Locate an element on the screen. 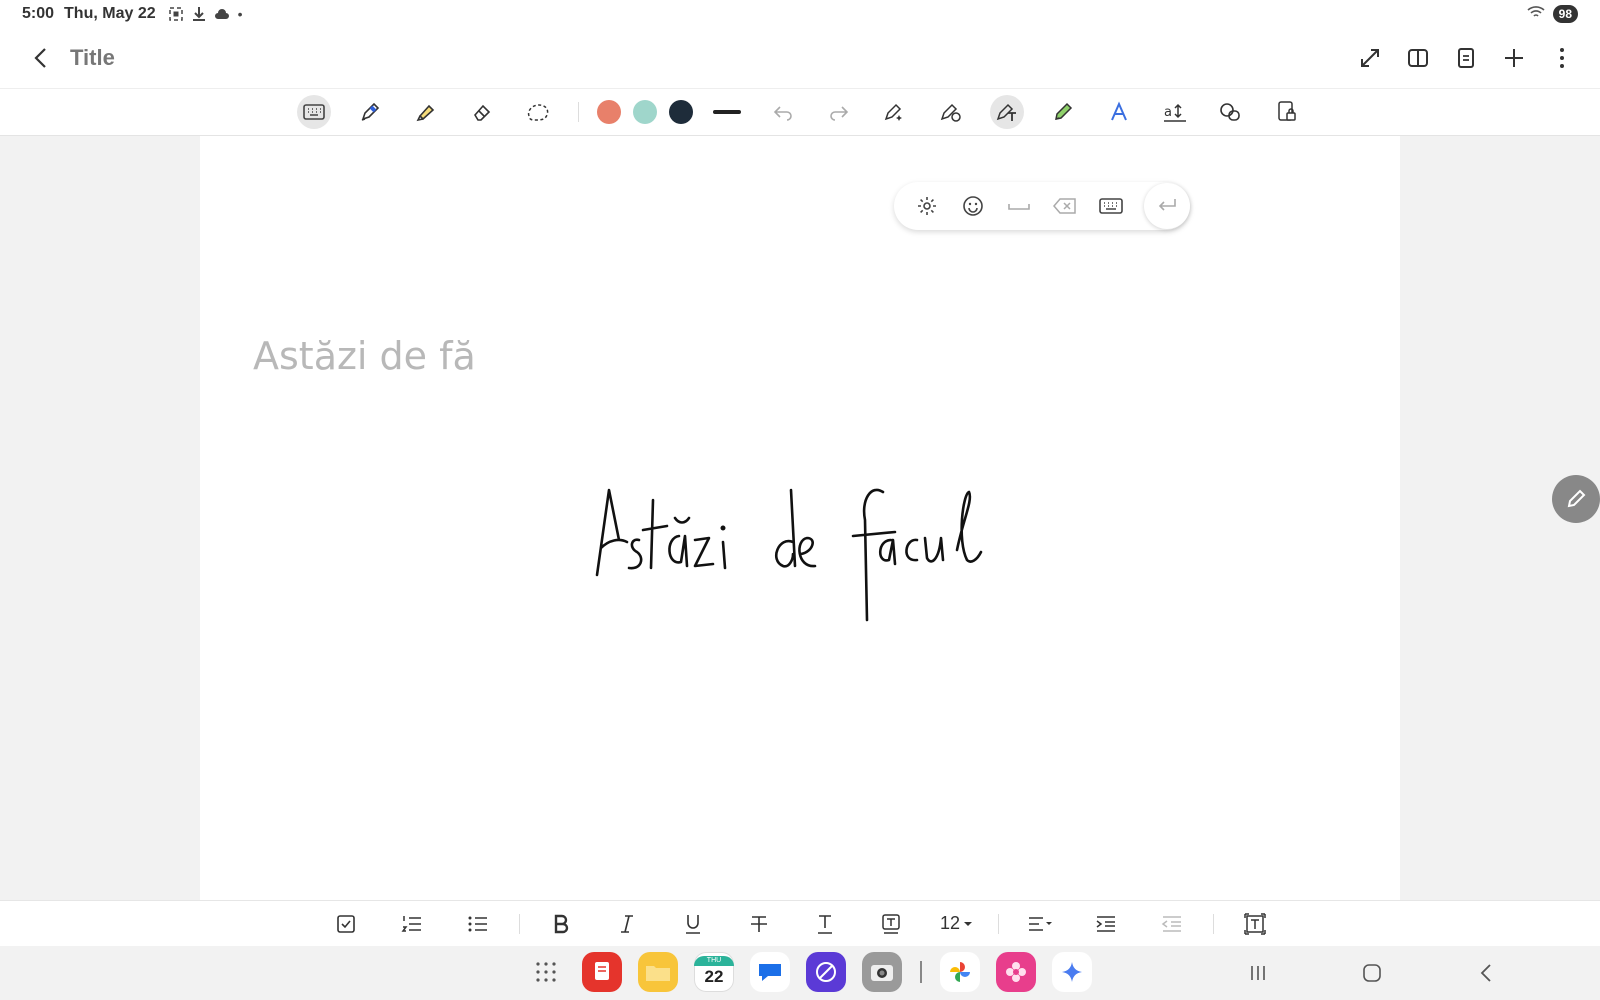 The height and width of the screenshot is (1000, 1600). eraser-icon is located at coordinates (481, 112).